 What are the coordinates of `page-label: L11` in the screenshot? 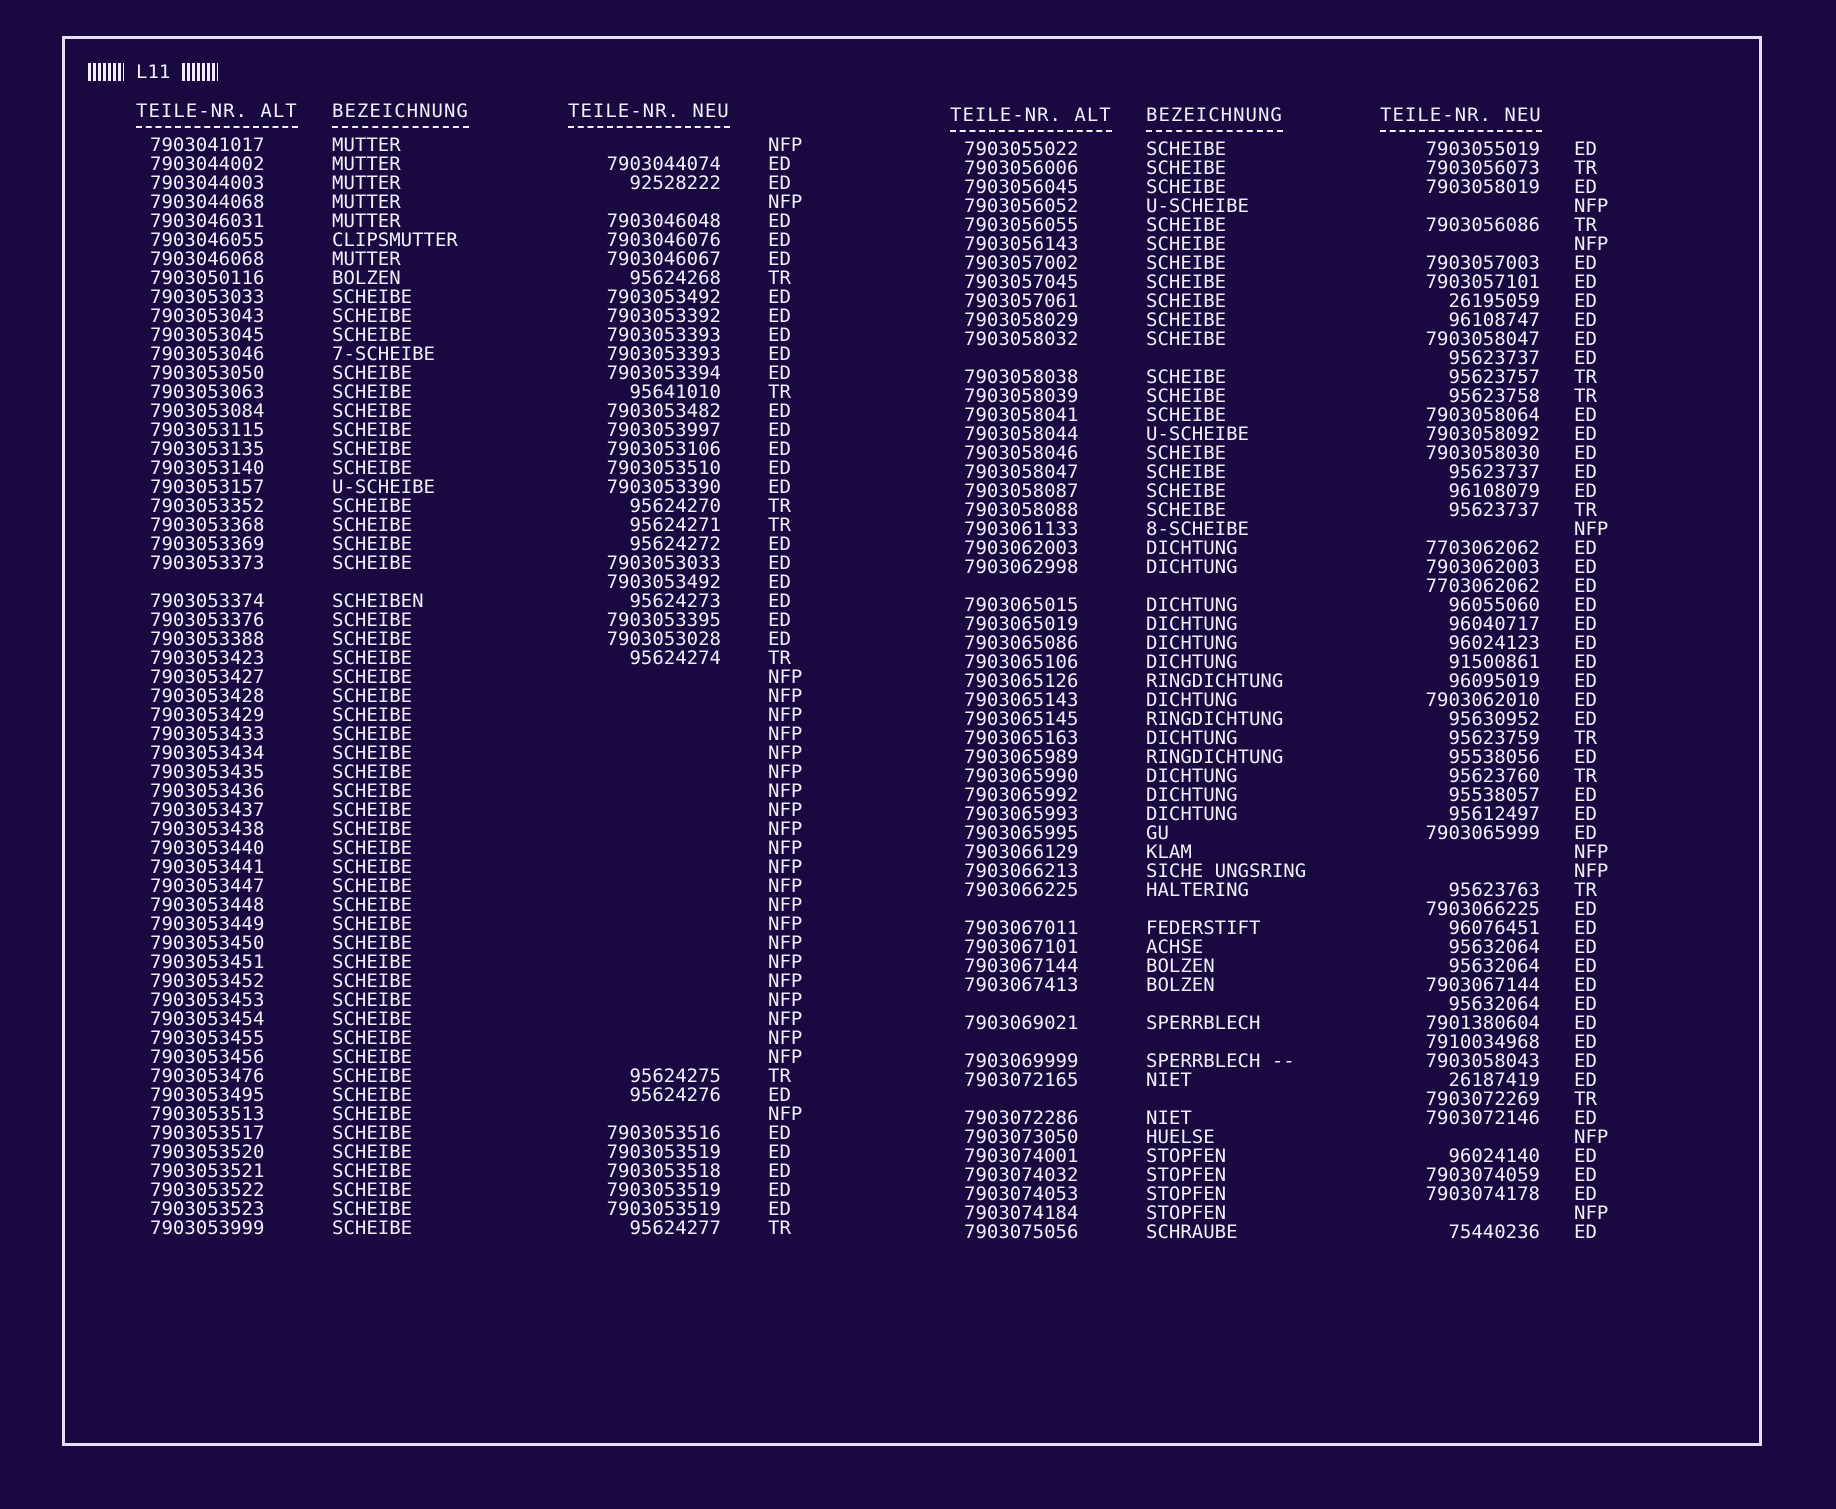 It's located at (153, 72).